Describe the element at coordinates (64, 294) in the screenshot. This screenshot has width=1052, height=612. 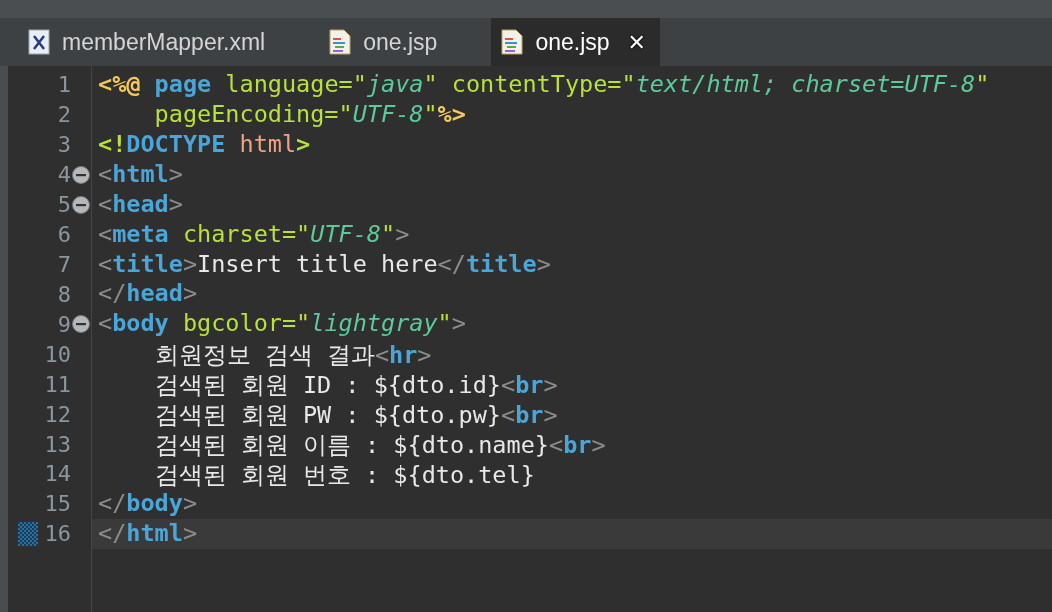
I see `line-number: 8` at that location.